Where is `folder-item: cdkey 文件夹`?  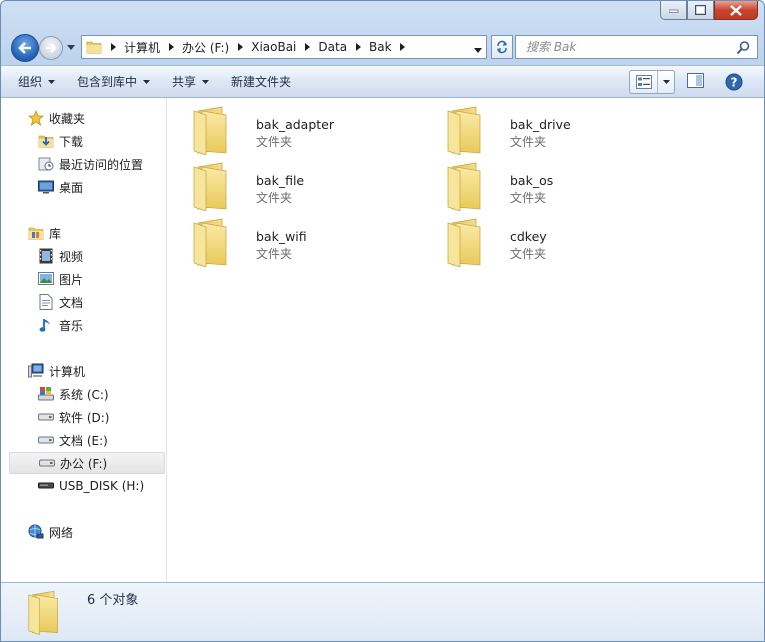 folder-item: cdkey 文件夹 is located at coordinates (565, 242).